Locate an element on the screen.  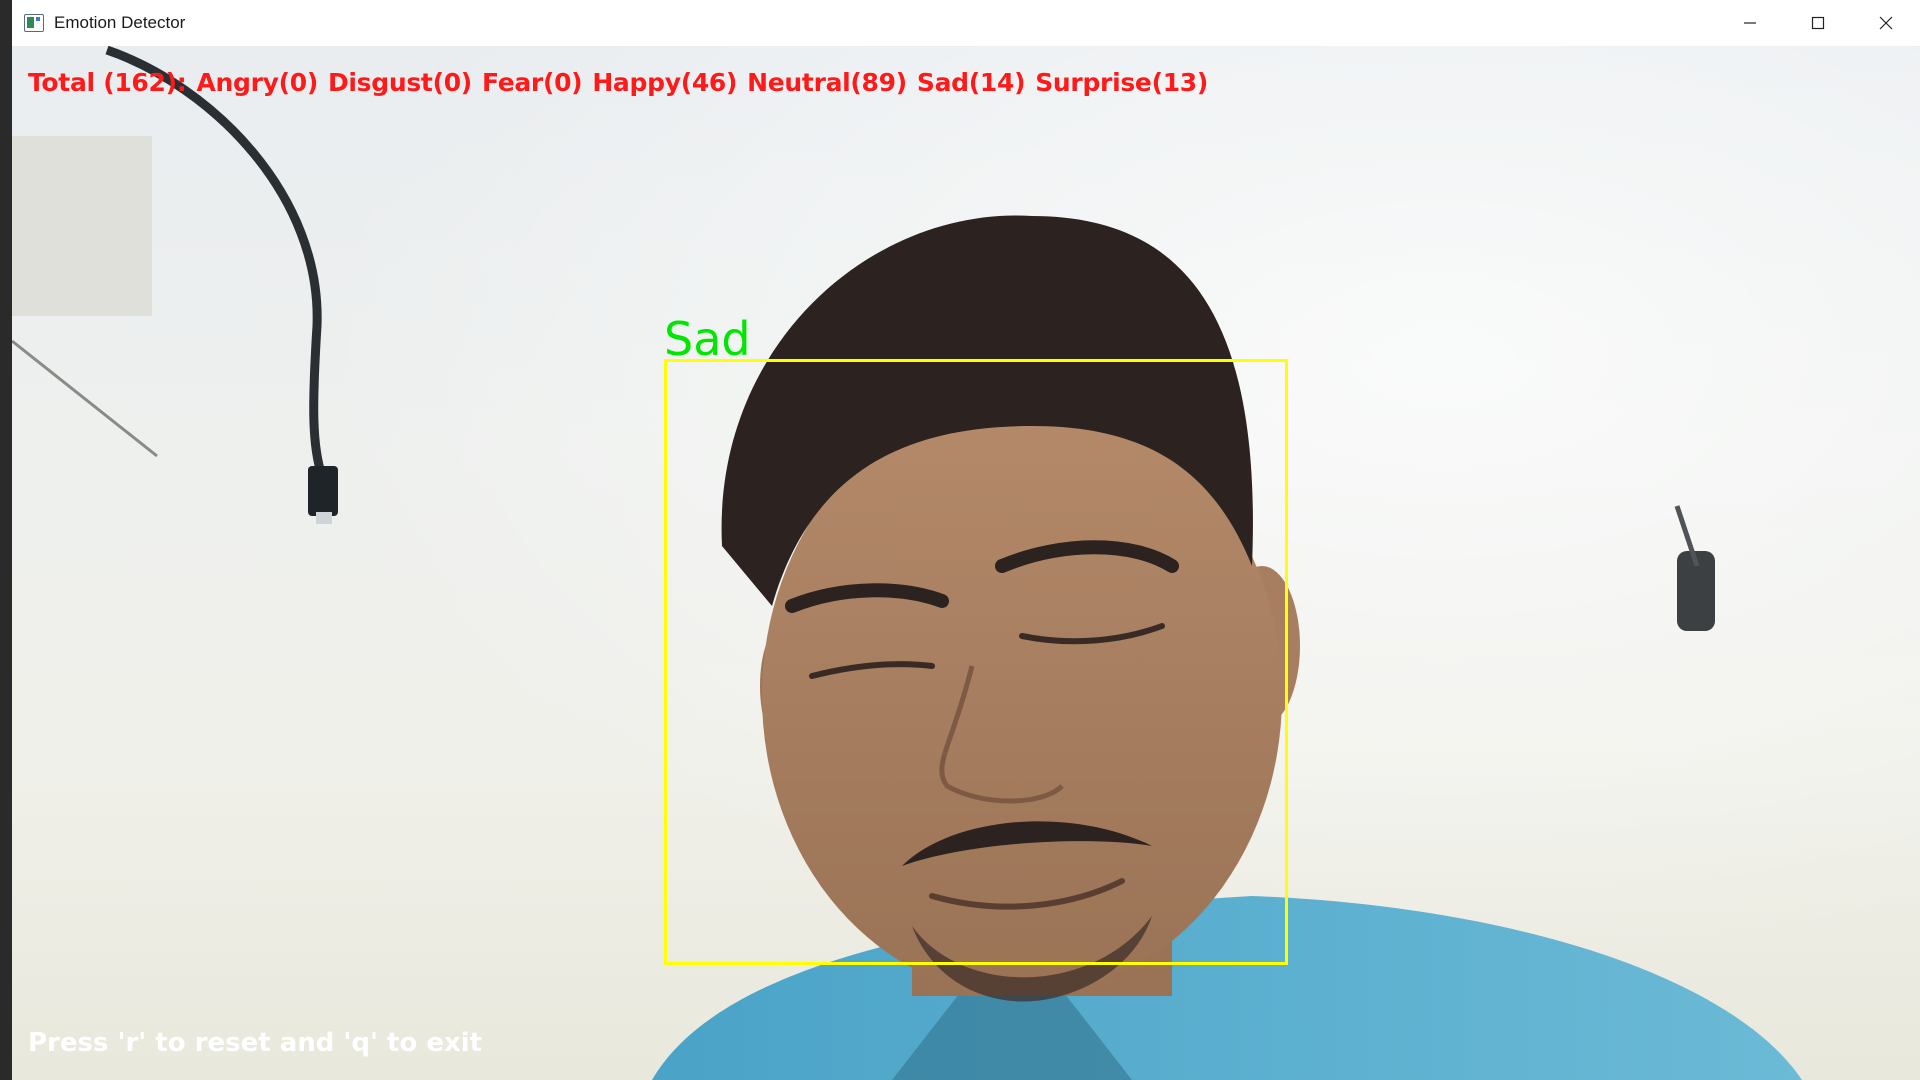
maximize-button is located at coordinates (1818, 23).